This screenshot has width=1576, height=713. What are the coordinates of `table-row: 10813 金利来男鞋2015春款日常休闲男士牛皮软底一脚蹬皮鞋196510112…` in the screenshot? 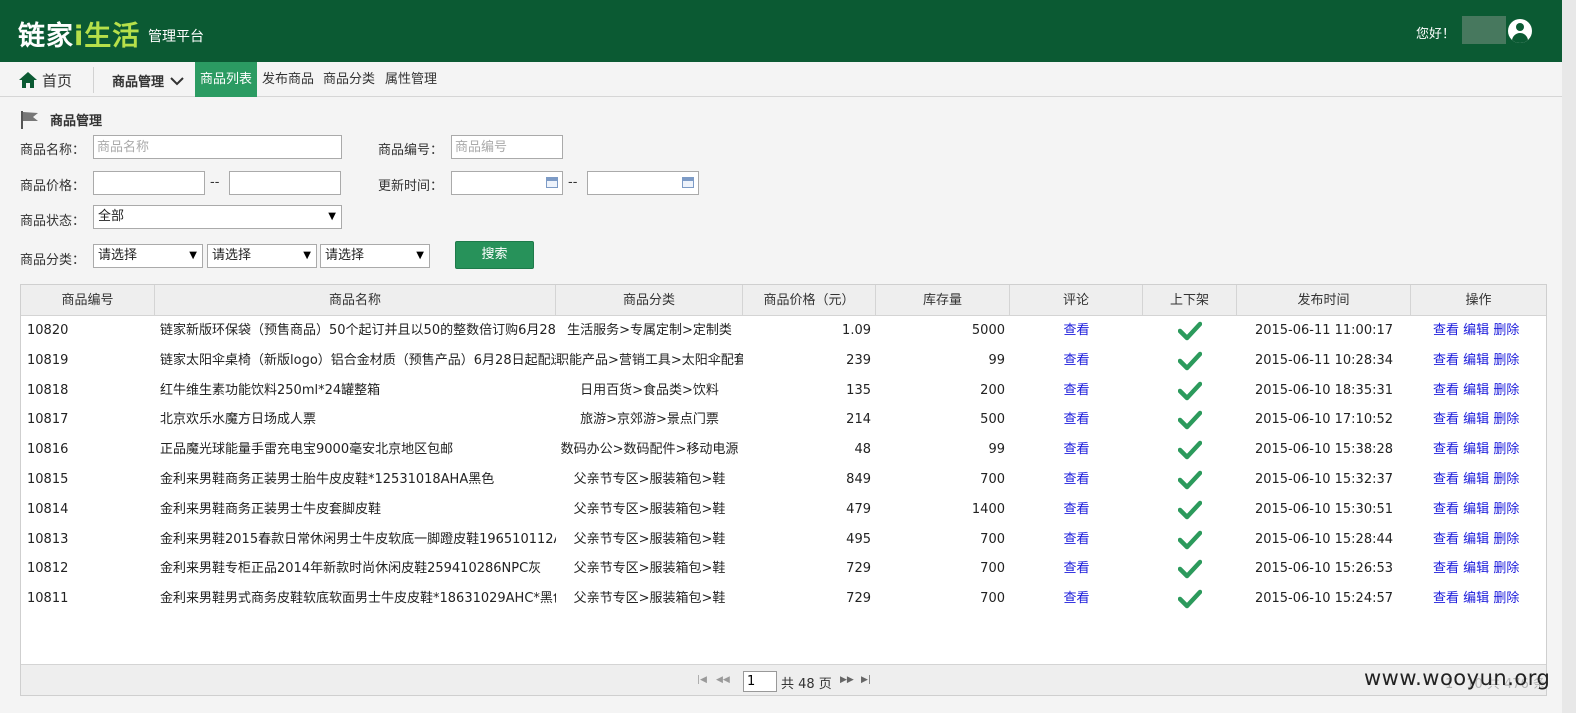 It's located at (783, 540).